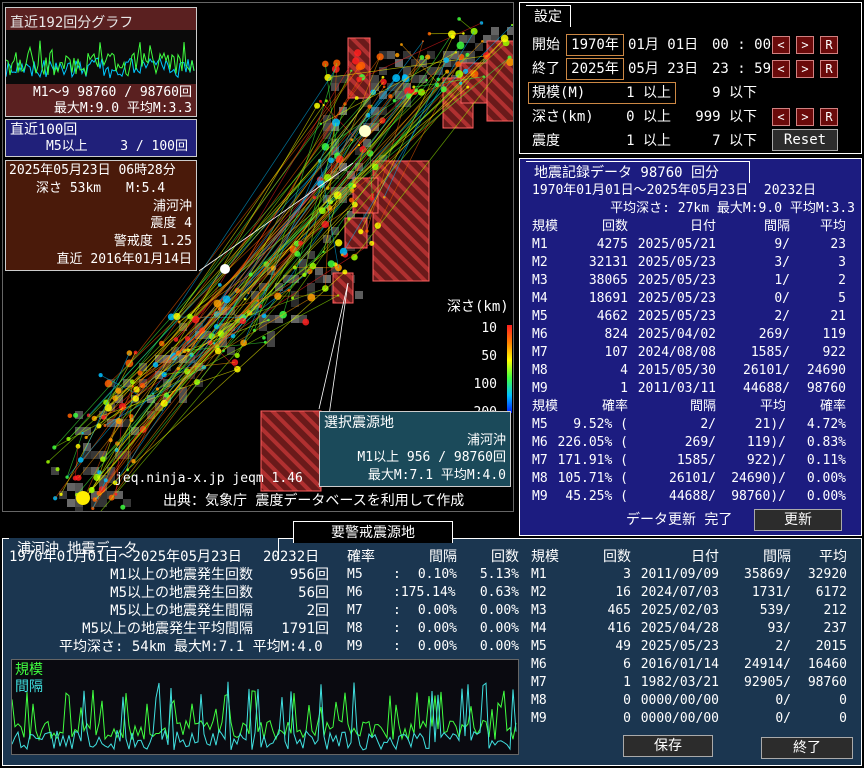 The image size is (864, 768). I want to click on area-table-cell: 2024/07/03, so click(679, 592).